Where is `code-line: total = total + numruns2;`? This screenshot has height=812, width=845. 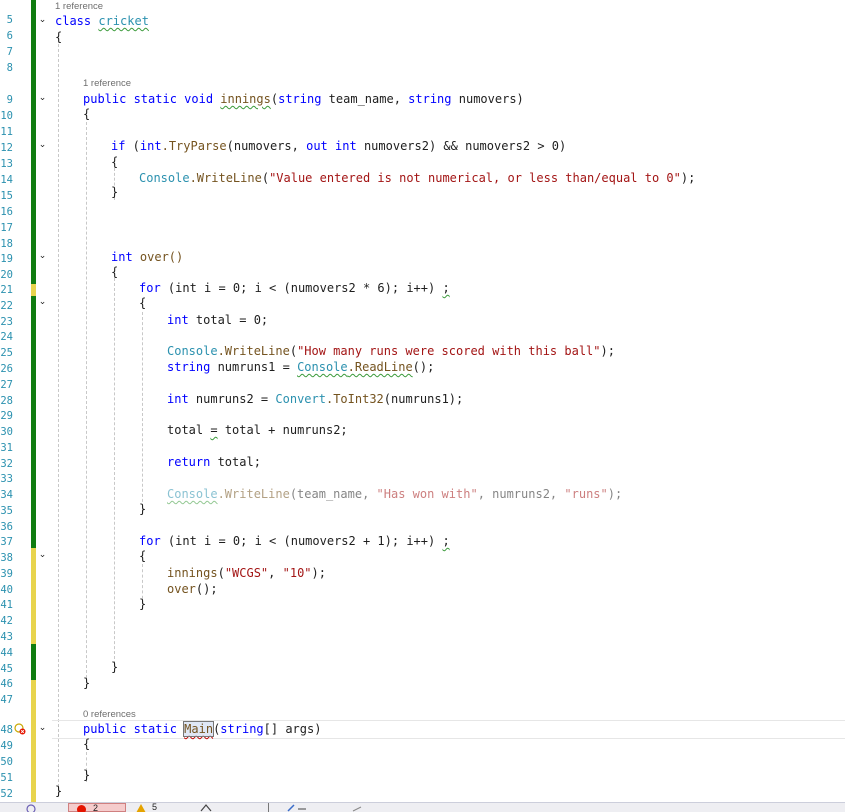 code-line: total = total + numruns2; is located at coordinates (257, 430).